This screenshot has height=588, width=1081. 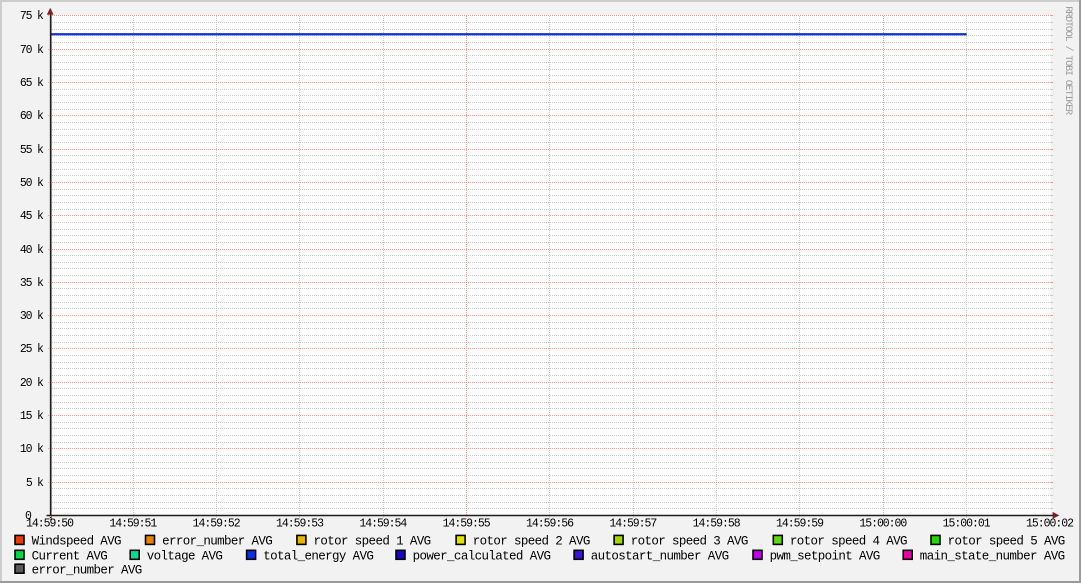 What do you see at coordinates (32, 183) in the screenshot?
I see `svg-text: 50 k` at bounding box center [32, 183].